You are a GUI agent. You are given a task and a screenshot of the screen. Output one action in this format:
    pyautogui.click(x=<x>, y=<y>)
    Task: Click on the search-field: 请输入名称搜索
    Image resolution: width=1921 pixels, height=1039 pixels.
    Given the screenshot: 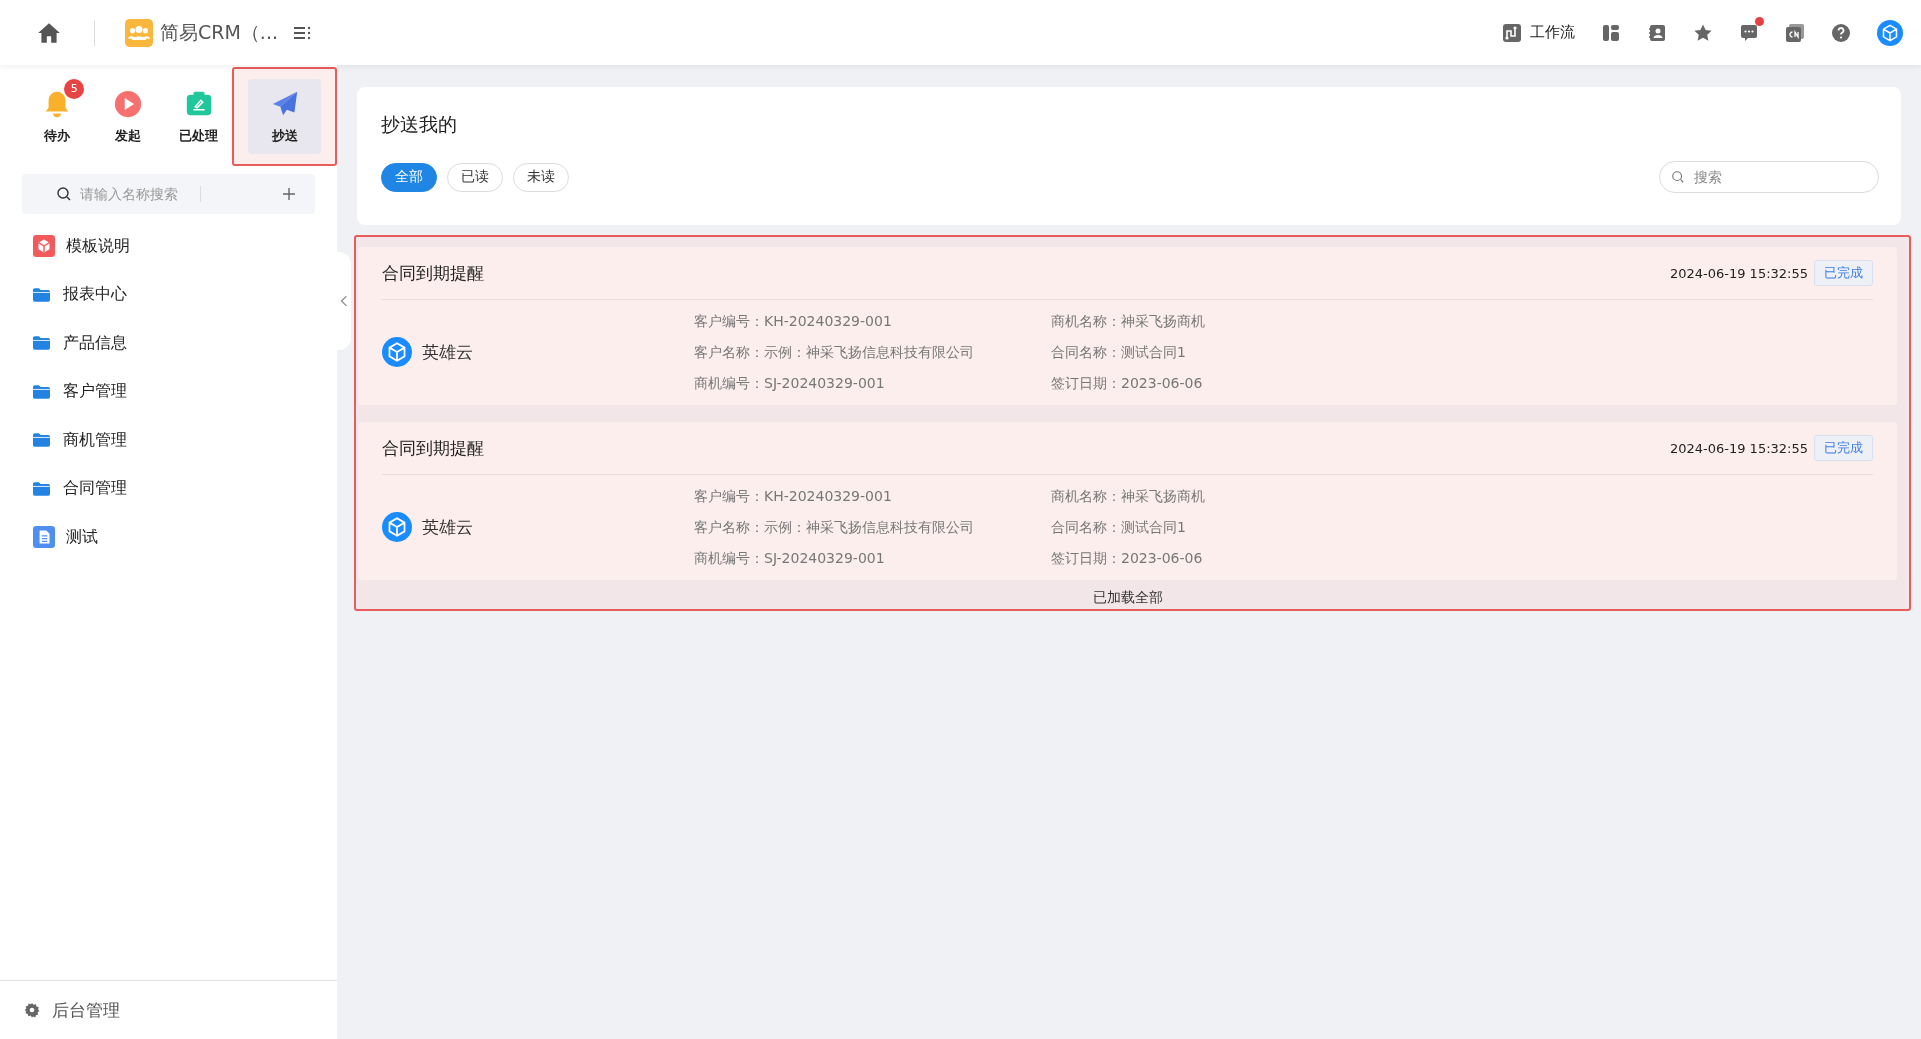 What is the action you would take?
    pyautogui.click(x=168, y=194)
    